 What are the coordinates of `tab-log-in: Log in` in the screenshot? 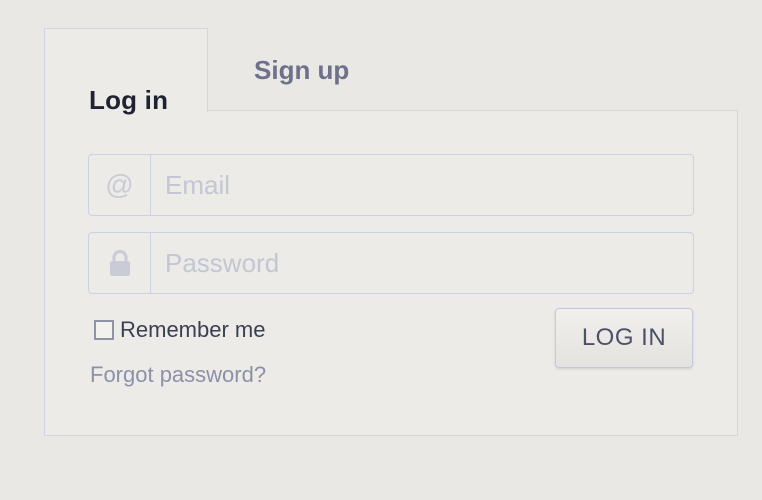 It's located at (126, 71).